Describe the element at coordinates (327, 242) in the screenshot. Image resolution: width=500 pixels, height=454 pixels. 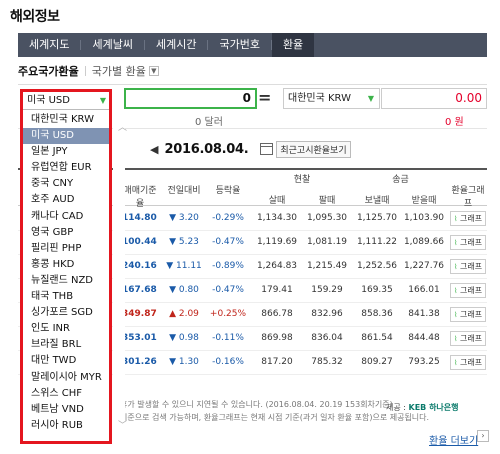
I see `cash-sell: 1,081.19` at that location.